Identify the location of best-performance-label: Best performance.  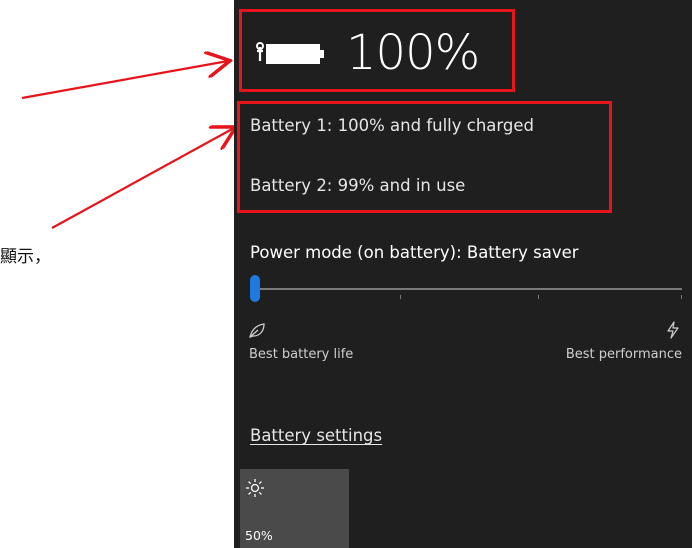
(623, 354).